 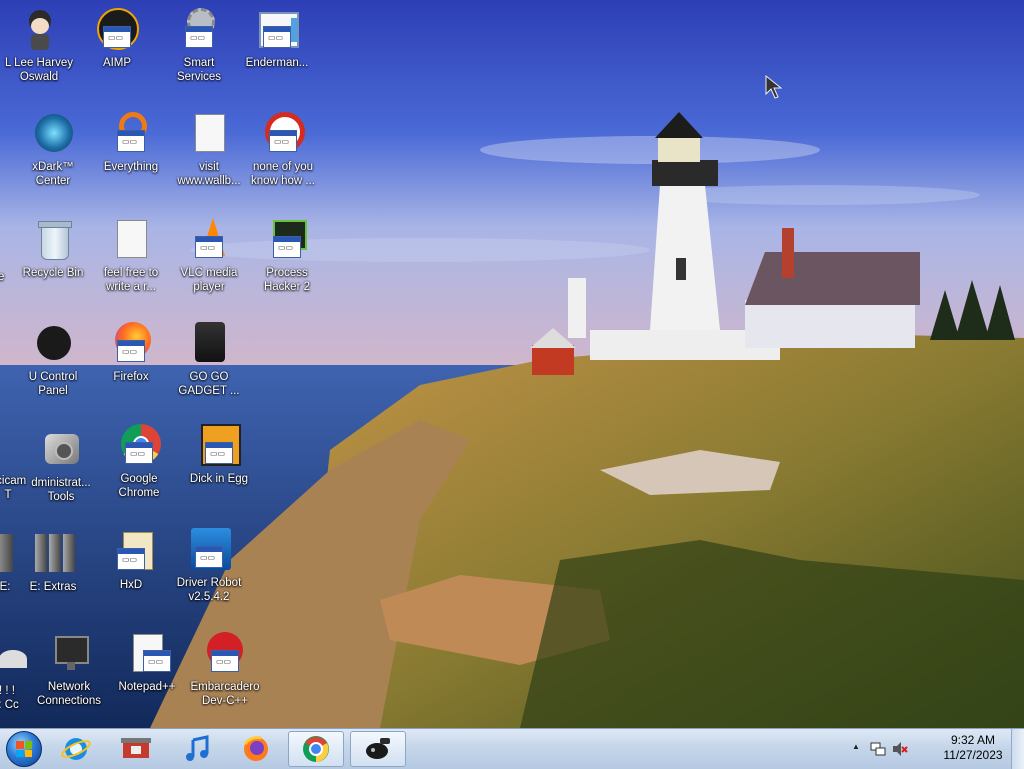 I want to click on desktop-icon-administrative-tools: dministrat... Tools, so click(x=61, y=466).